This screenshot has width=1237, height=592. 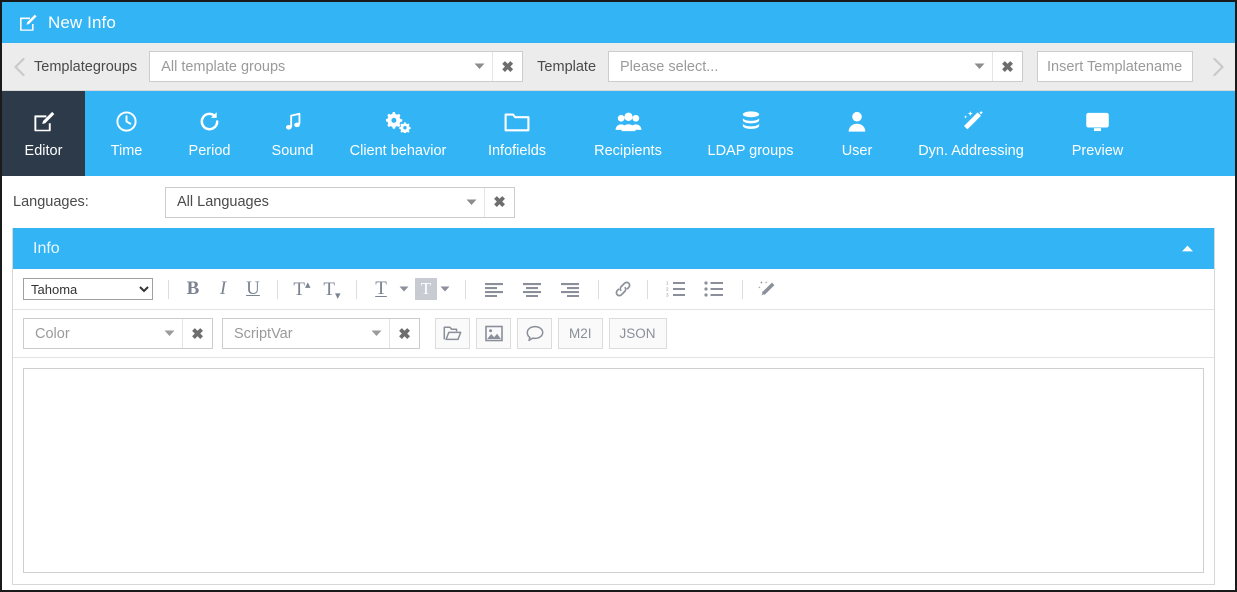 What do you see at coordinates (398, 133) in the screenshot?
I see `nav-item-client-behavior: Client behavior` at bounding box center [398, 133].